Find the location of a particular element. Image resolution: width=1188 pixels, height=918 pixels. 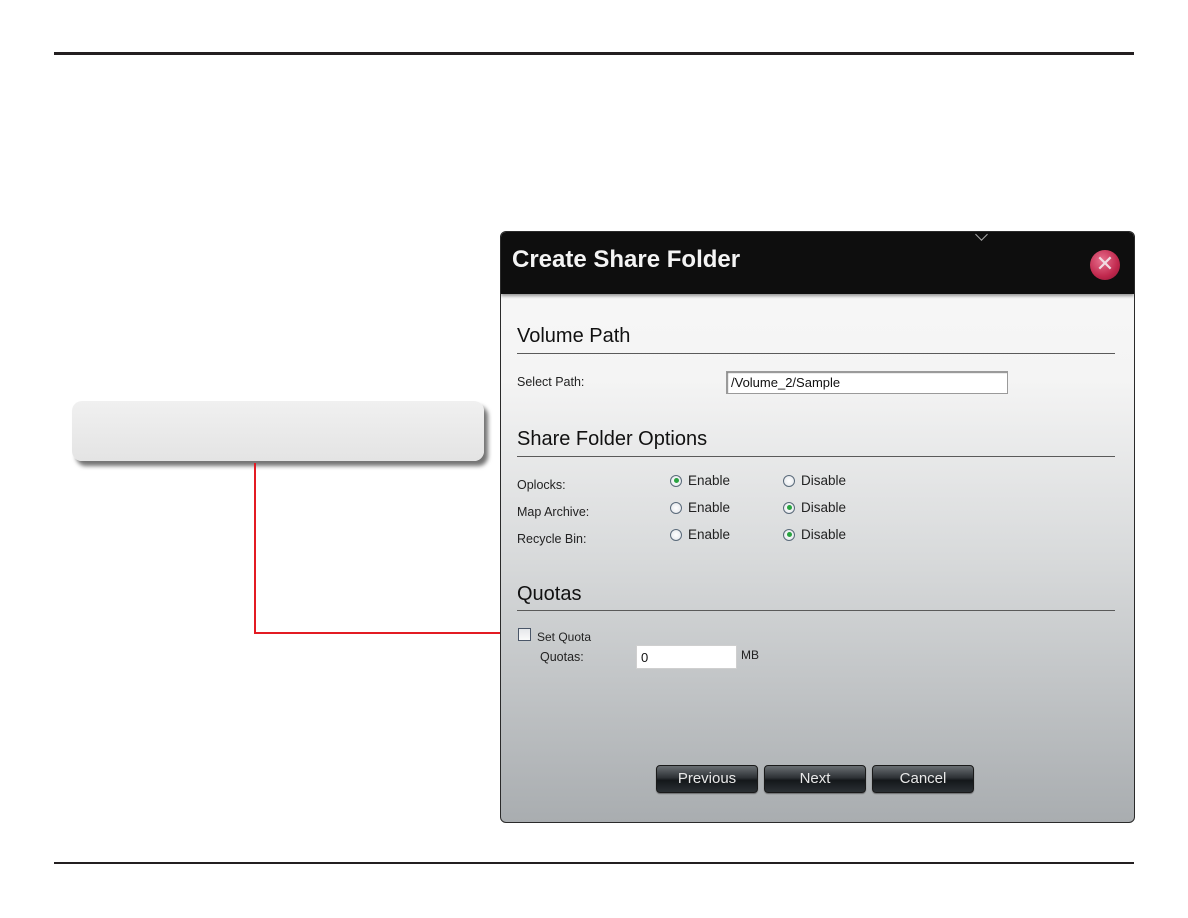

oplocks-disable-radio: Disable is located at coordinates (814, 480).